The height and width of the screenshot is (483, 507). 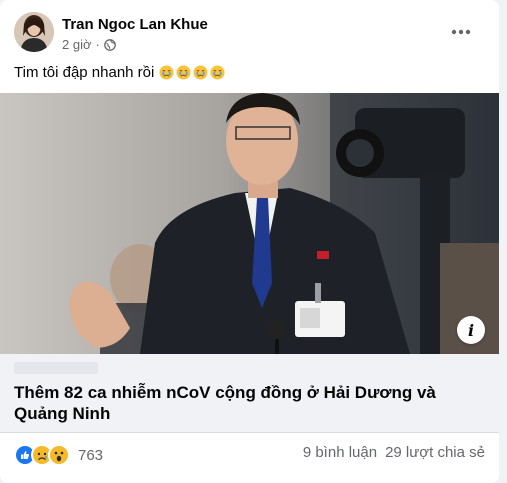 What do you see at coordinates (249, 34) in the screenshot?
I see `post-header: Tran Ngoc Lan Khue 2 giờ ·` at bounding box center [249, 34].